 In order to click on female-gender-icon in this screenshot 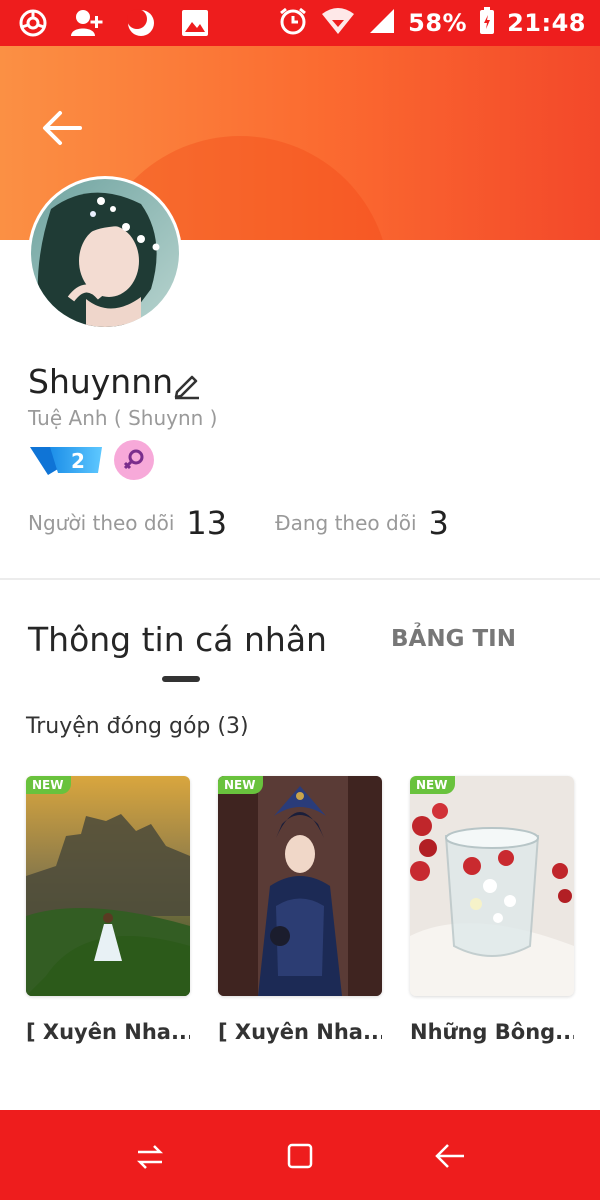, I will do `click(134, 460)`.